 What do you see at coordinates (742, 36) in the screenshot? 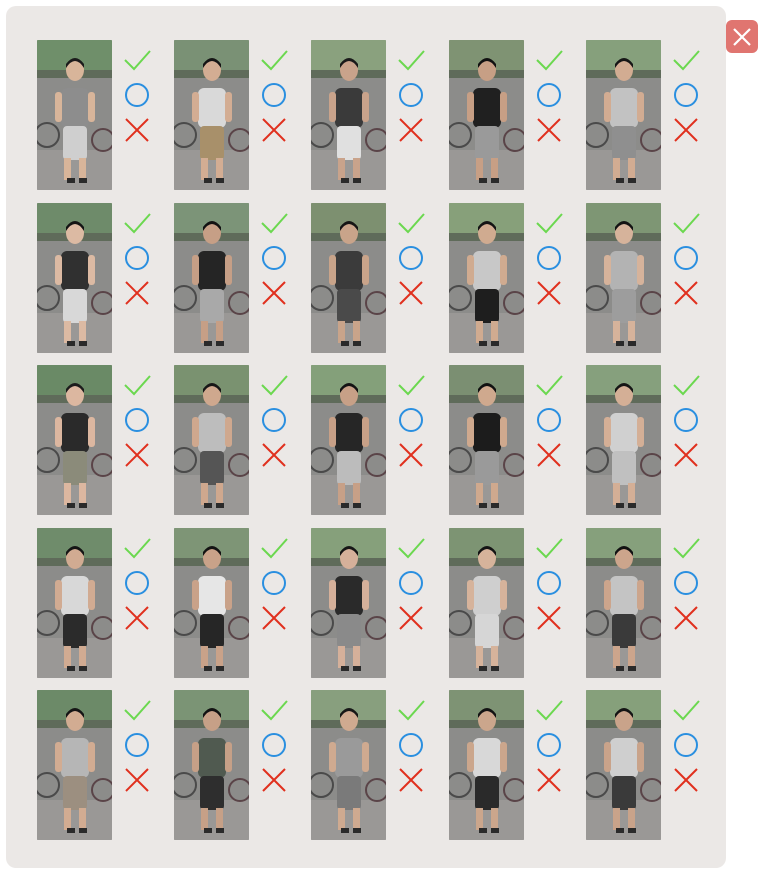
I see `close-button` at bounding box center [742, 36].